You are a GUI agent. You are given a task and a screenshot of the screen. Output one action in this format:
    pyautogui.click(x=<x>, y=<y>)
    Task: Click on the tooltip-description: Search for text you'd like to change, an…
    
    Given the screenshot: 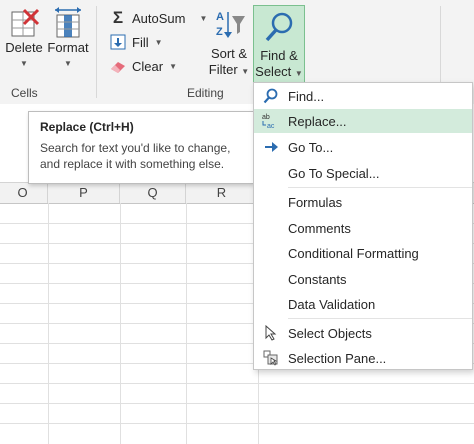 What is the action you would take?
    pyautogui.click(x=135, y=156)
    